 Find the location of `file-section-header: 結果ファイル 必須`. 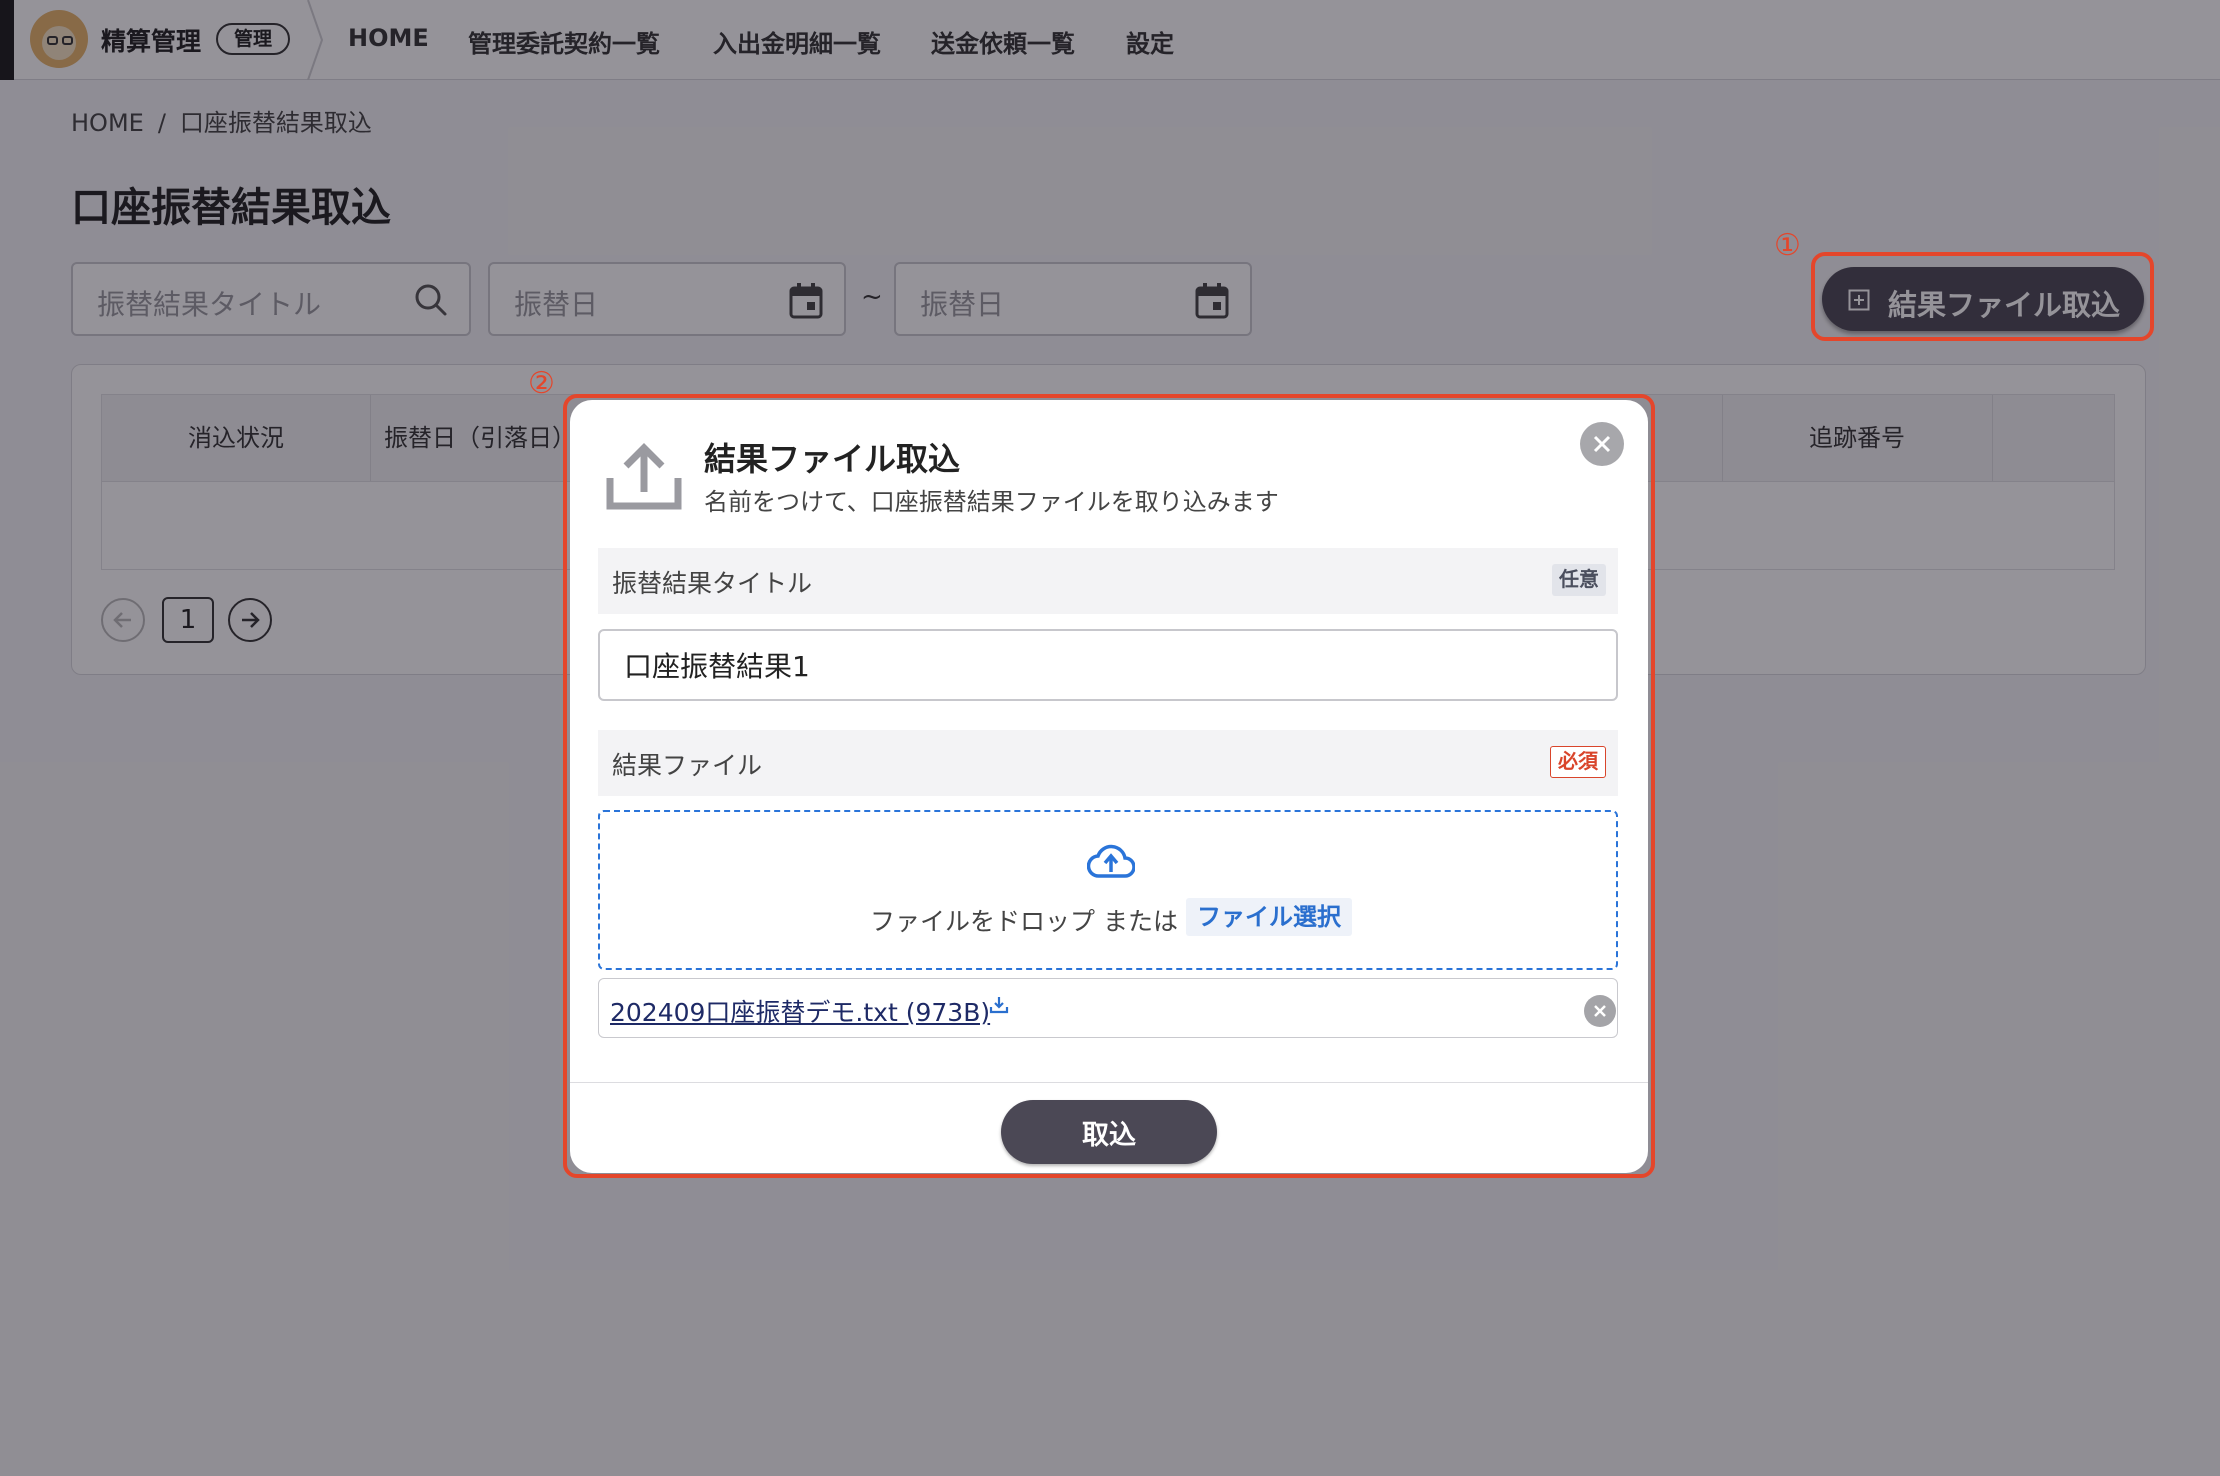

file-section-header: 結果ファイル 必須 is located at coordinates (1108, 763).